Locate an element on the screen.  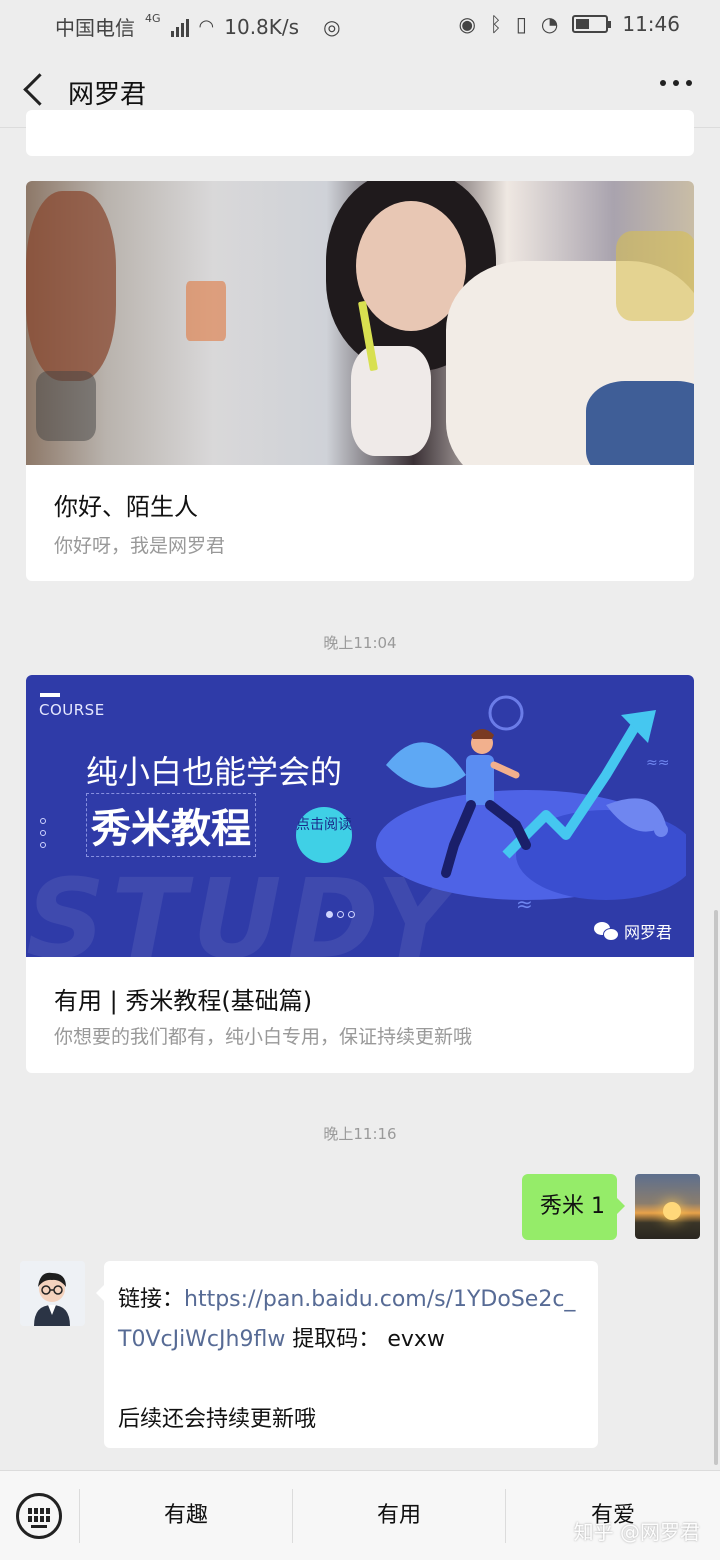
keyboard-icon is located at coordinates (39, 1516).